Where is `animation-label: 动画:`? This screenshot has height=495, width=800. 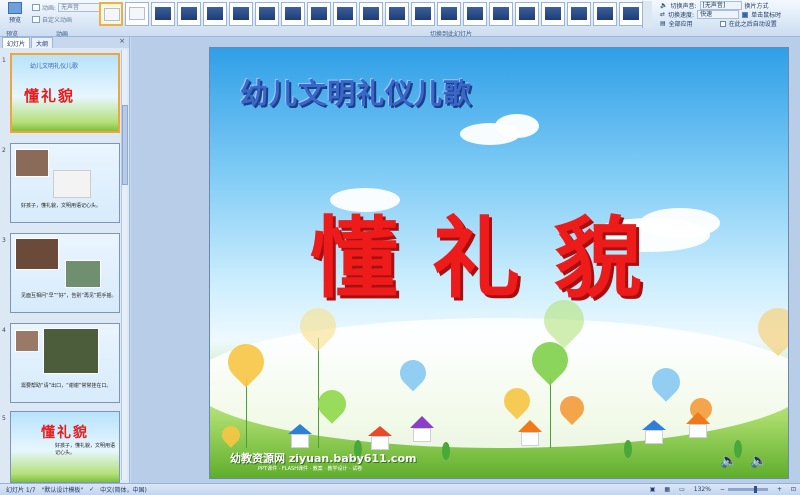 animation-label: 动画: is located at coordinates (49, 8).